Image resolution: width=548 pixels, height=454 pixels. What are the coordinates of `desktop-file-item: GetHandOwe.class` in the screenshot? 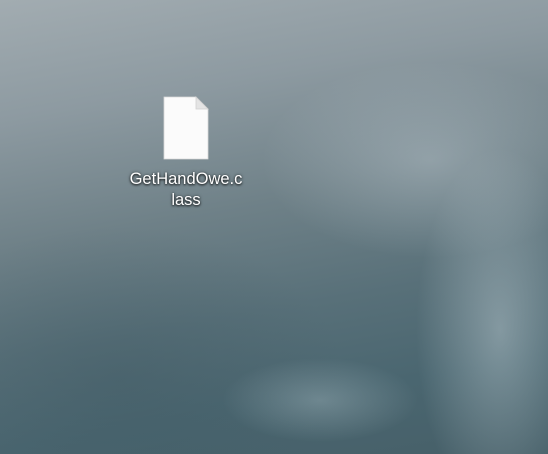 It's located at (186, 152).